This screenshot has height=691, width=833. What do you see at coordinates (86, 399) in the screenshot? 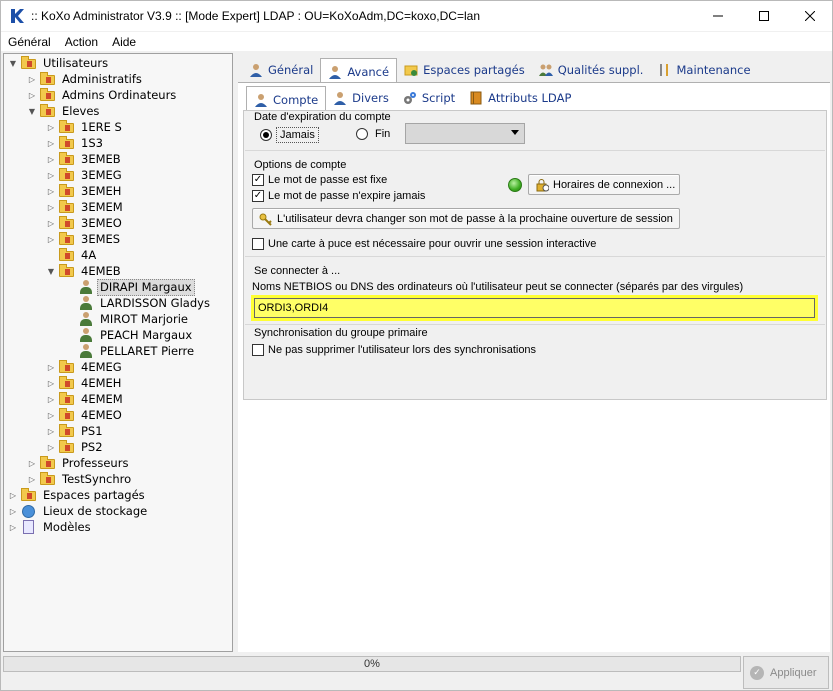
I see `tree-item: ▷ 4EMEM` at bounding box center [86, 399].